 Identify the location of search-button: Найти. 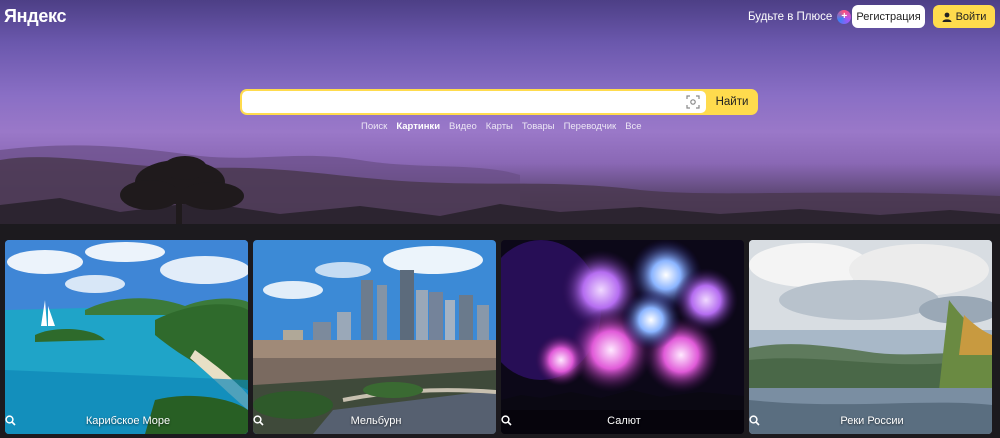
(732, 102).